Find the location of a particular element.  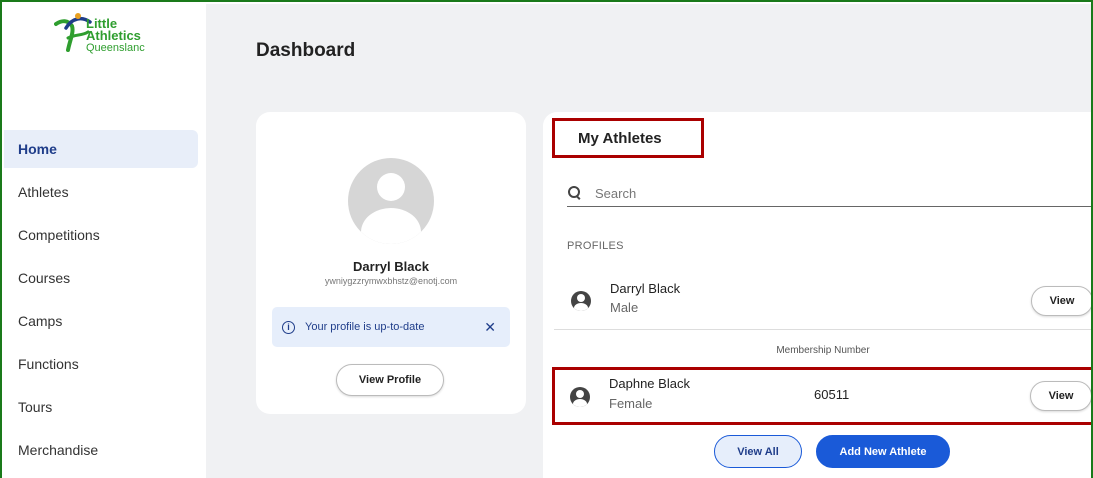

close-icon: ✕ is located at coordinates (490, 327).